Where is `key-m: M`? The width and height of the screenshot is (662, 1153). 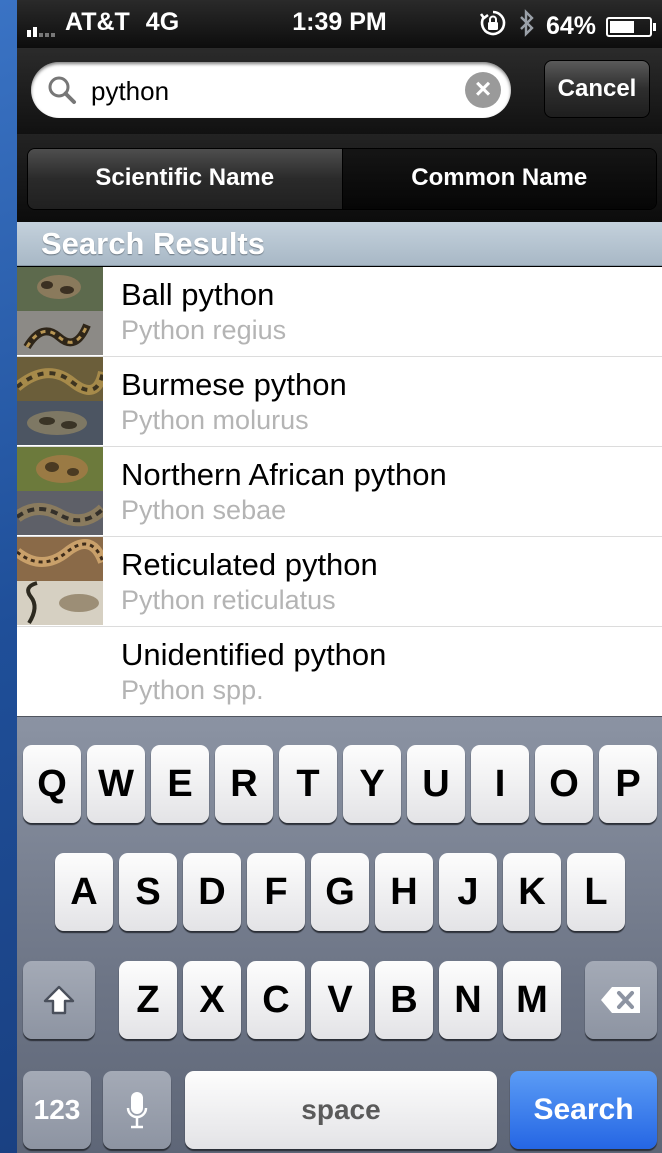 key-m: M is located at coordinates (532, 1000).